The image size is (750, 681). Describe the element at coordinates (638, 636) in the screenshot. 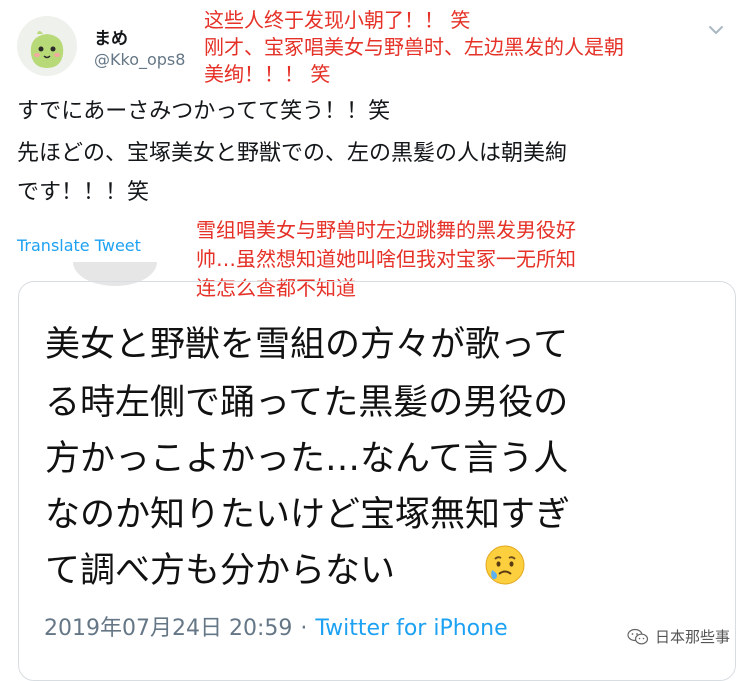

I see `wechat-icon` at that location.